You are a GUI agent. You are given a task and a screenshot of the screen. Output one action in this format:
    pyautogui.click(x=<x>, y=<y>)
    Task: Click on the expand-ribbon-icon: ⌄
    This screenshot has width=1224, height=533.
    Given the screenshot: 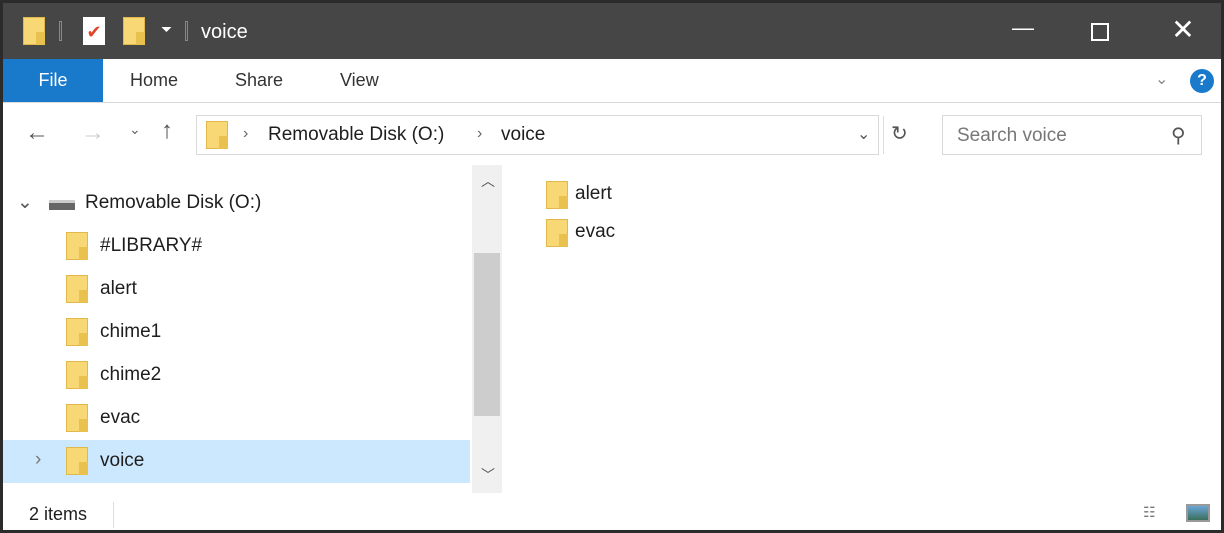 What is the action you would take?
    pyautogui.click(x=1161, y=79)
    